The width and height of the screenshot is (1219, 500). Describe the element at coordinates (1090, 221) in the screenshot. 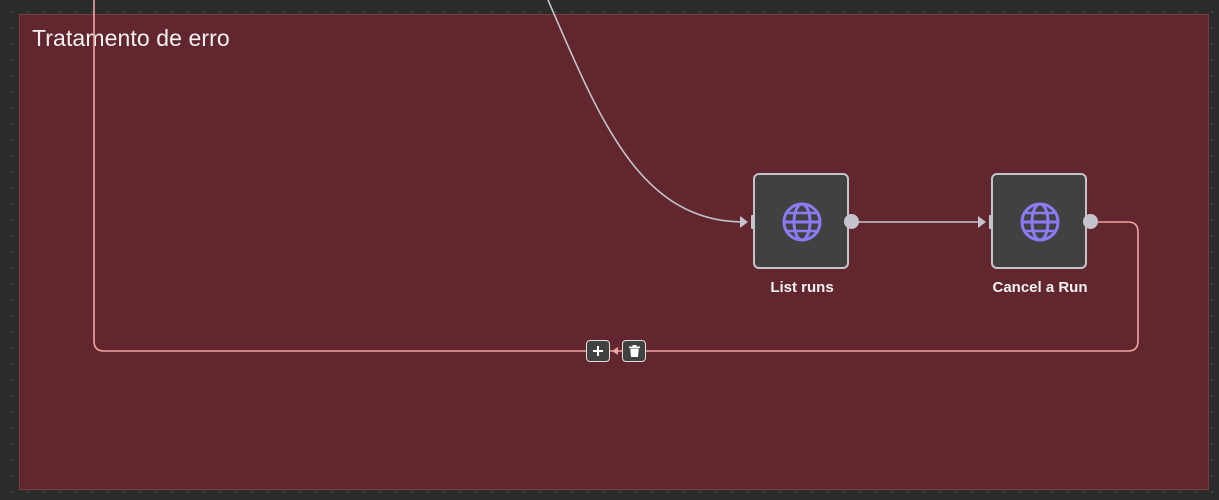

I see `cancel-run-output-port` at that location.